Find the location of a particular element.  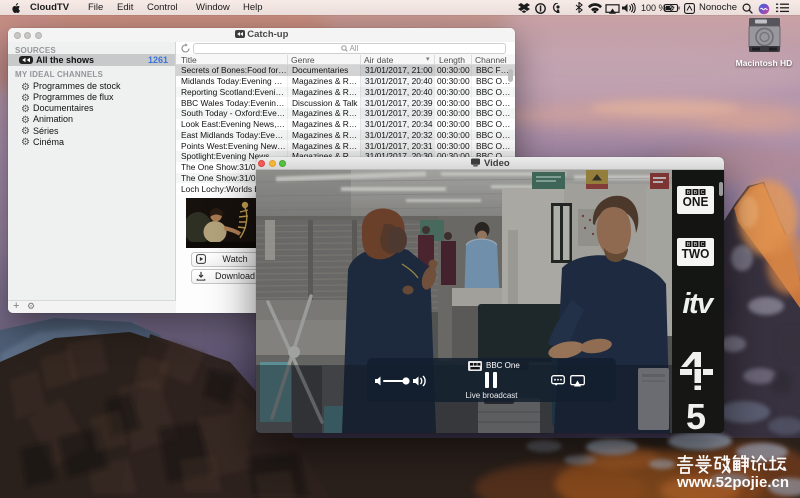

svg-text: 5 is located at coordinates (696, 414).